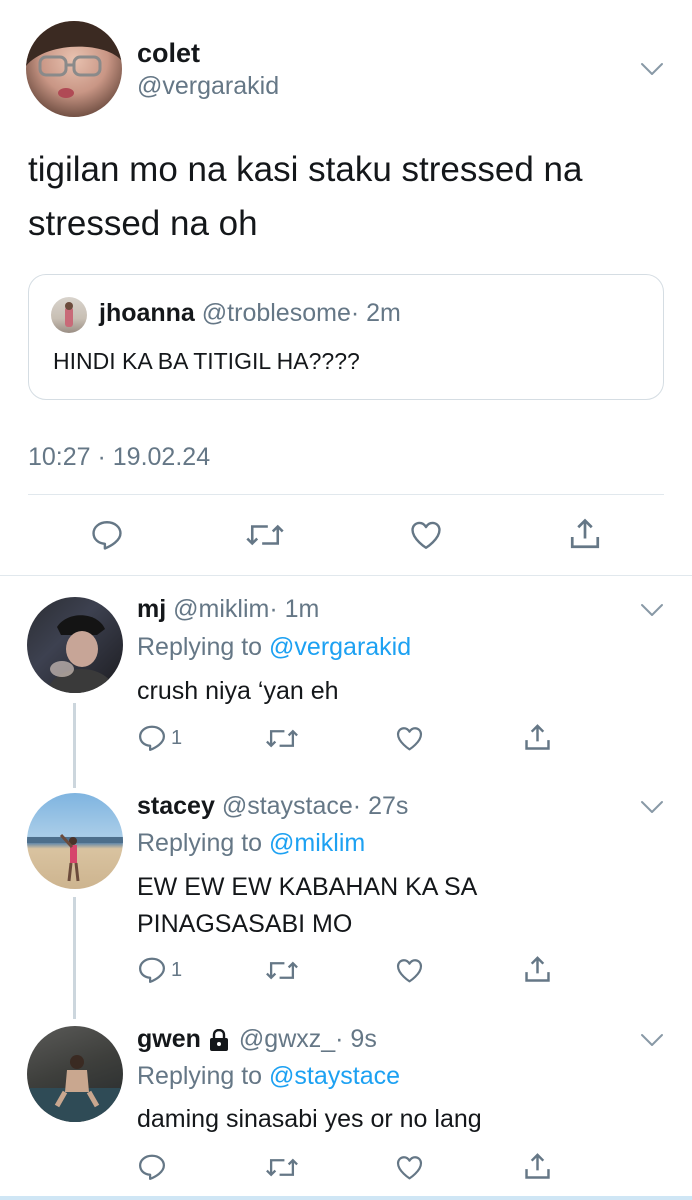 This screenshot has width=692, height=1200. What do you see at coordinates (206, 361) in the screenshot?
I see `quoted-text: HINDI KA BA TITIGIL HA????` at bounding box center [206, 361].